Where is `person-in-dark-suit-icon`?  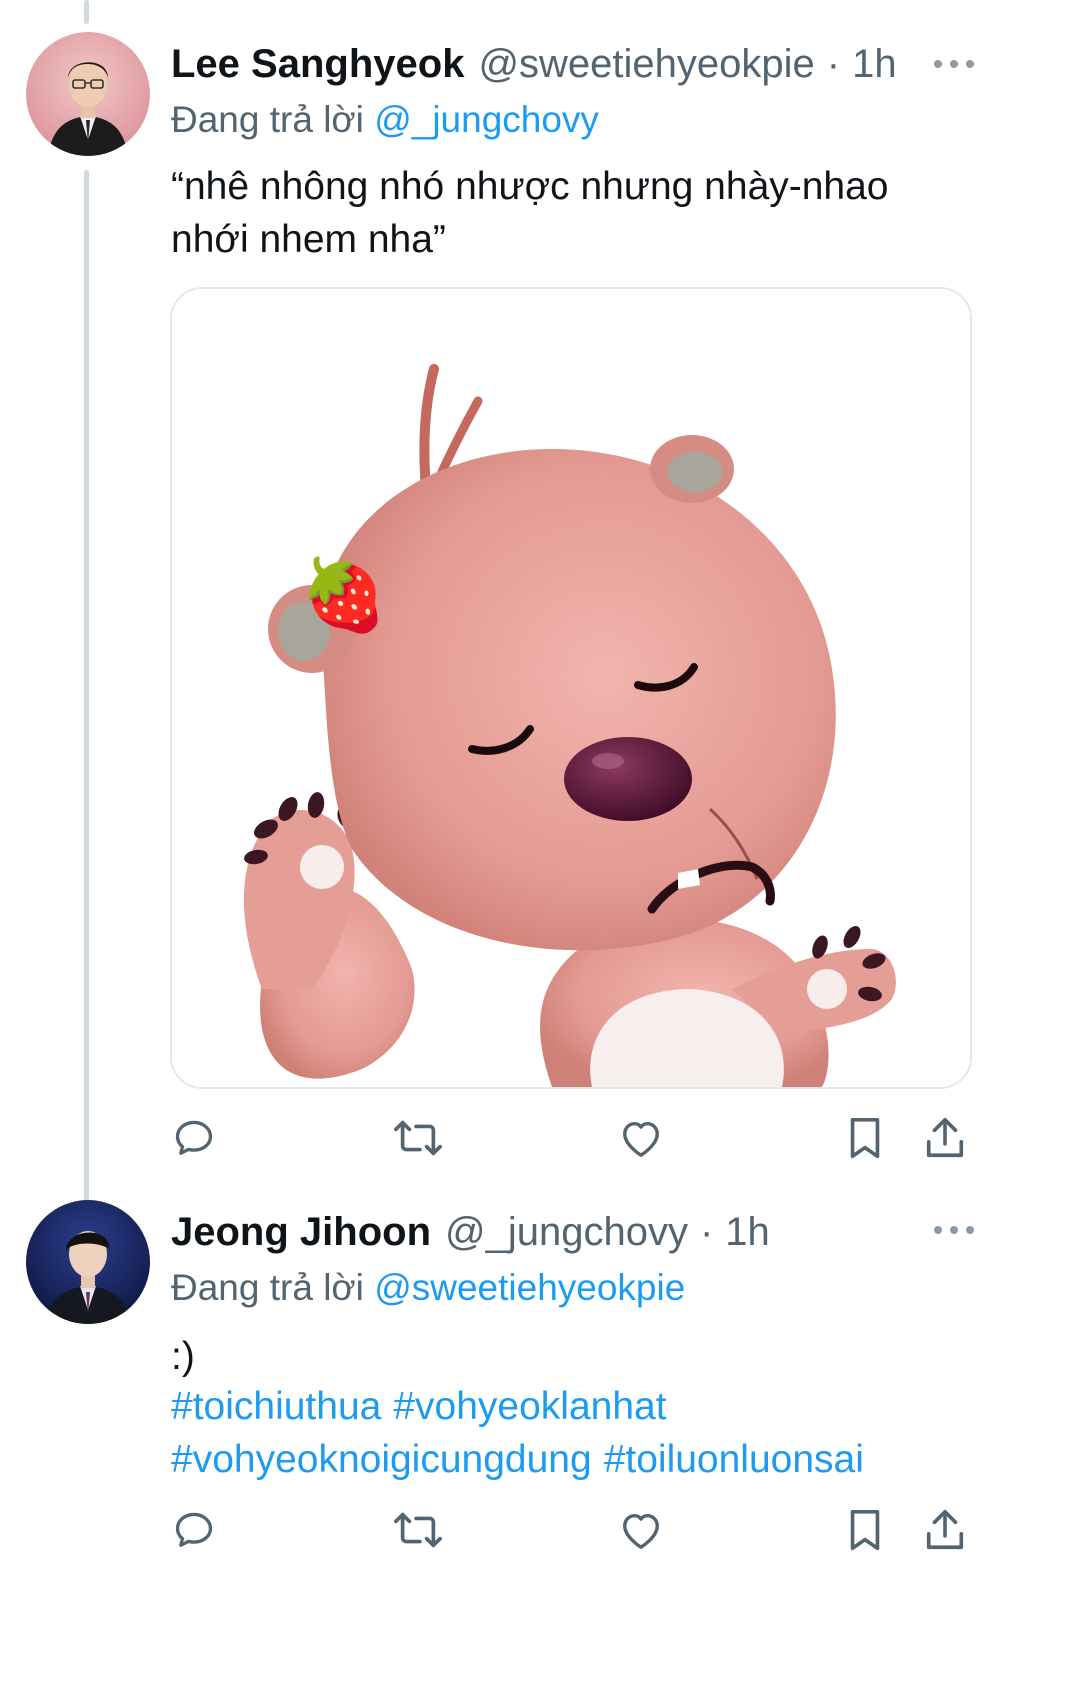 person-in-dark-suit-icon is located at coordinates (88, 1262).